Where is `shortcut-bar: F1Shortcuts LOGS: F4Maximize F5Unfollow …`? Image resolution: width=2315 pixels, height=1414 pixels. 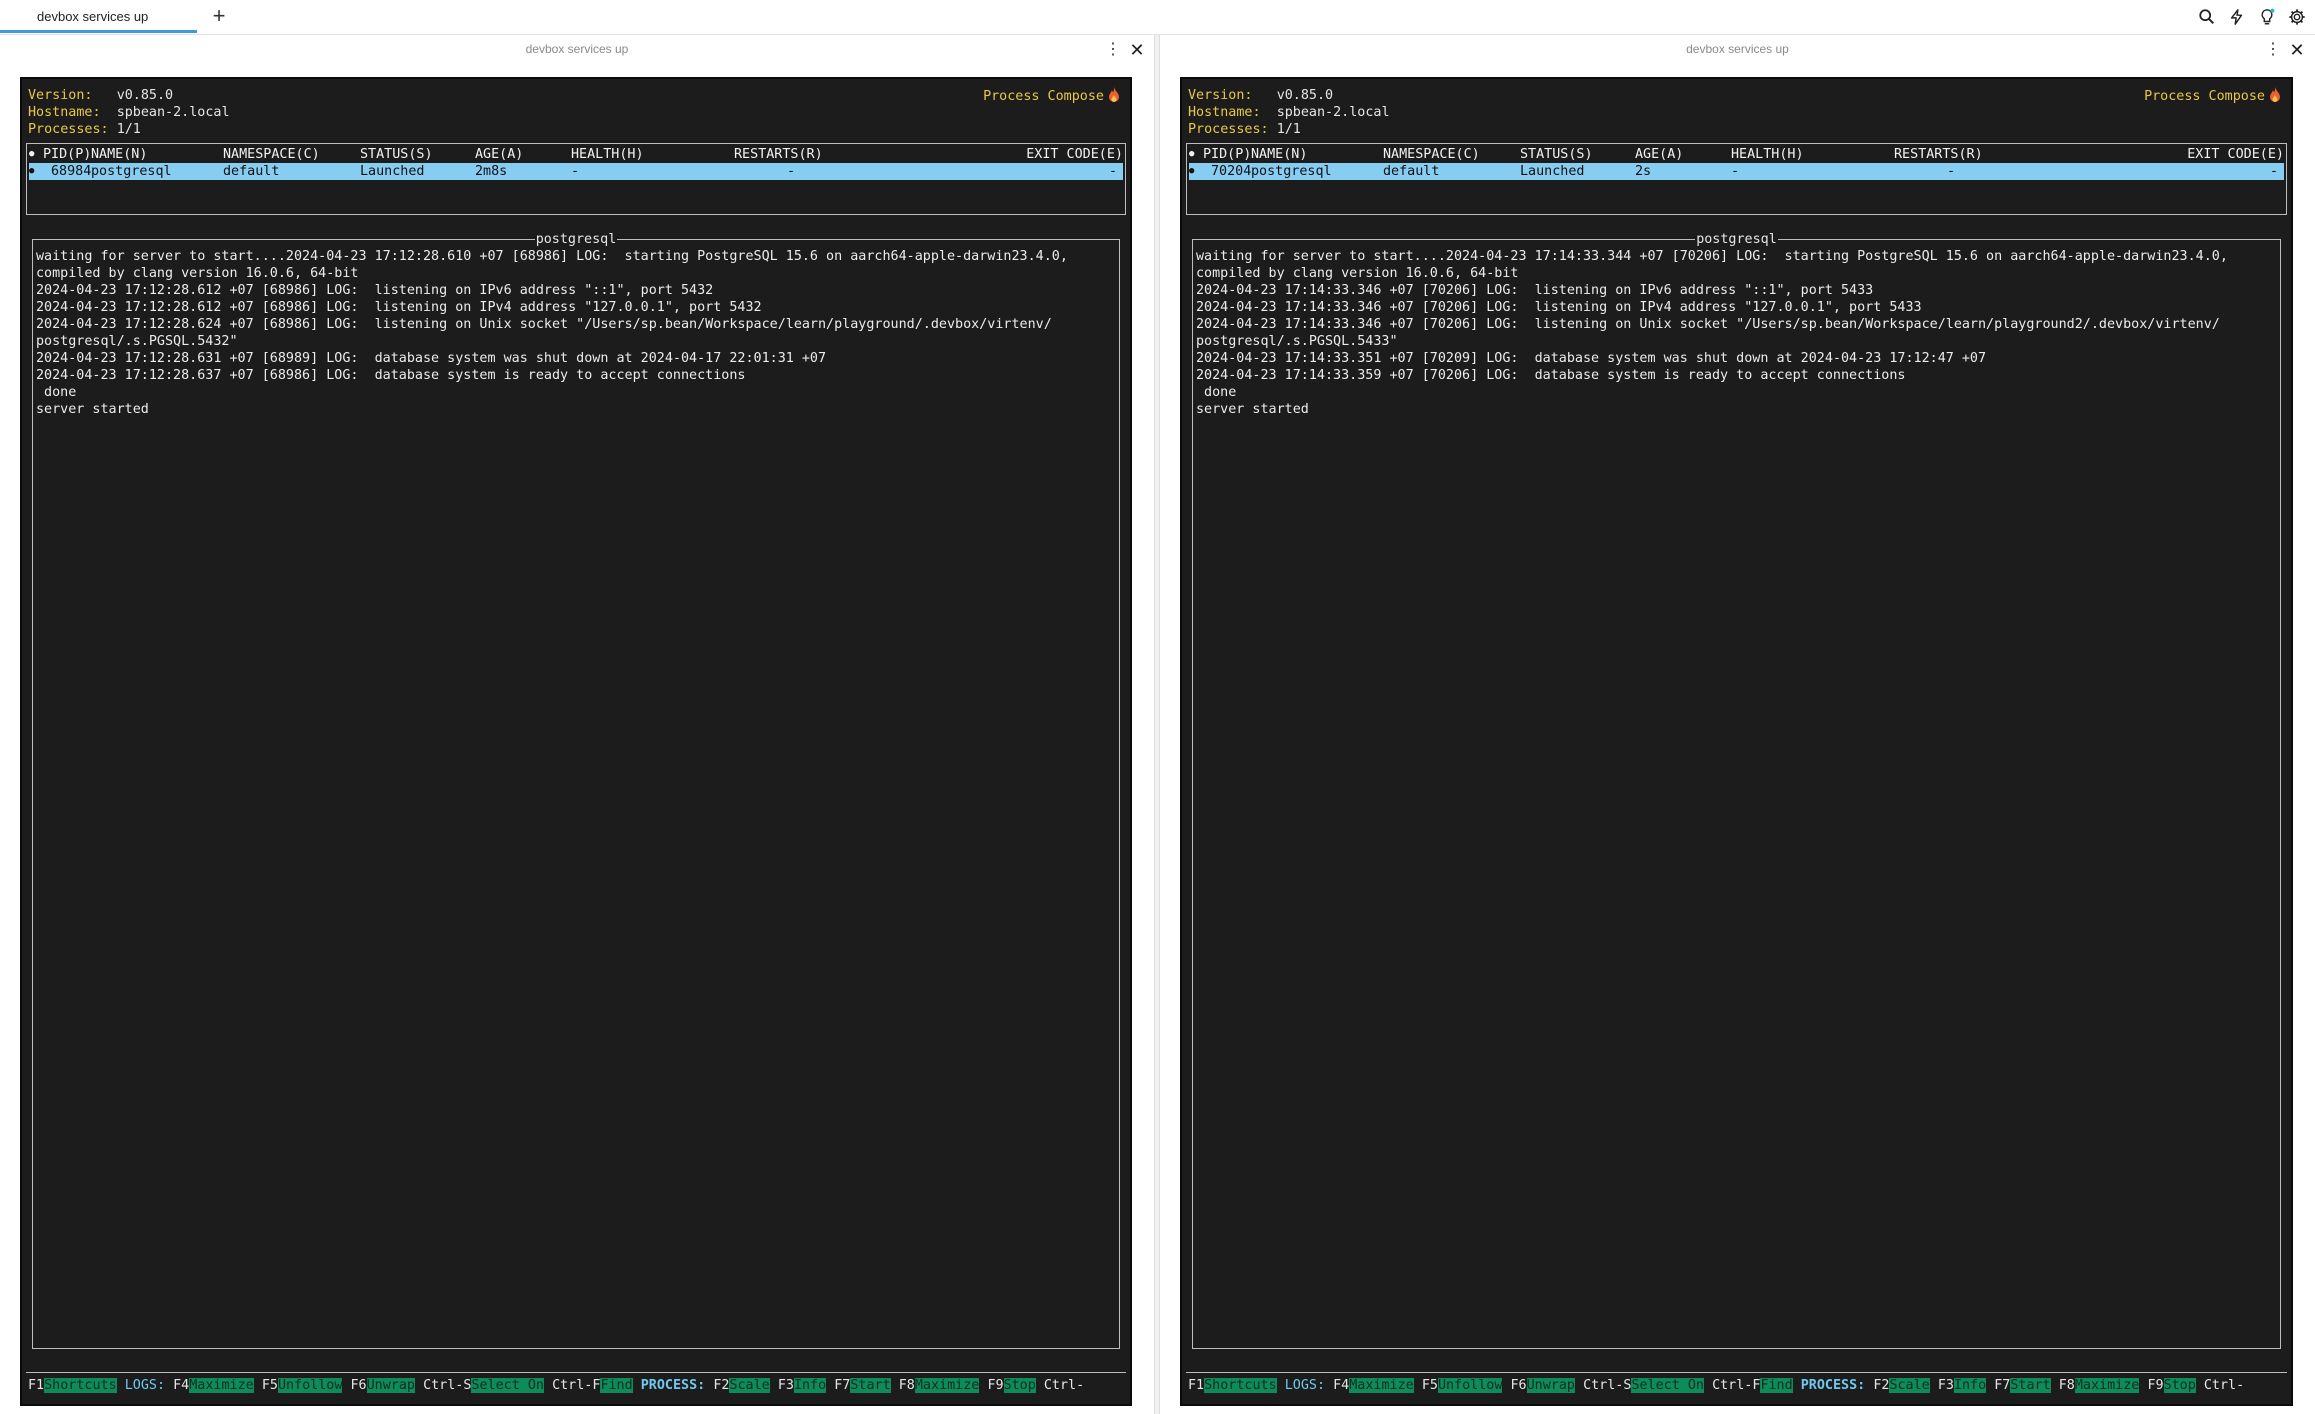
shortcut-bar: F1Shortcuts LOGS: F4Maximize F5Unfollow … is located at coordinates (1736, 1386).